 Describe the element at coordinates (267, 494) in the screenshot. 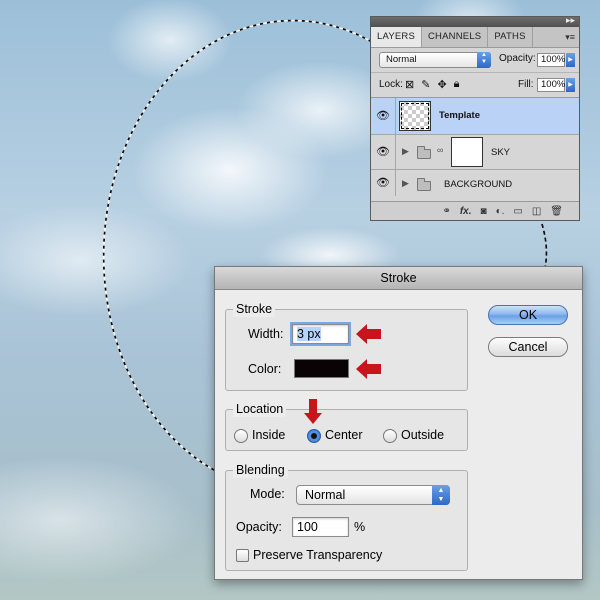

I see `mode-label: Mode:` at that location.